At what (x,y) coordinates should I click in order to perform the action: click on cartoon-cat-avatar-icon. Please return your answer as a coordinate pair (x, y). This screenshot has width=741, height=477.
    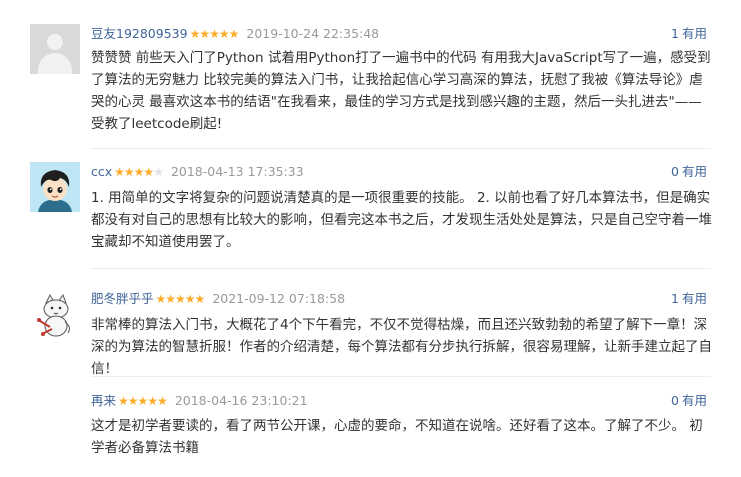
    Looking at the image, I should click on (55, 314).